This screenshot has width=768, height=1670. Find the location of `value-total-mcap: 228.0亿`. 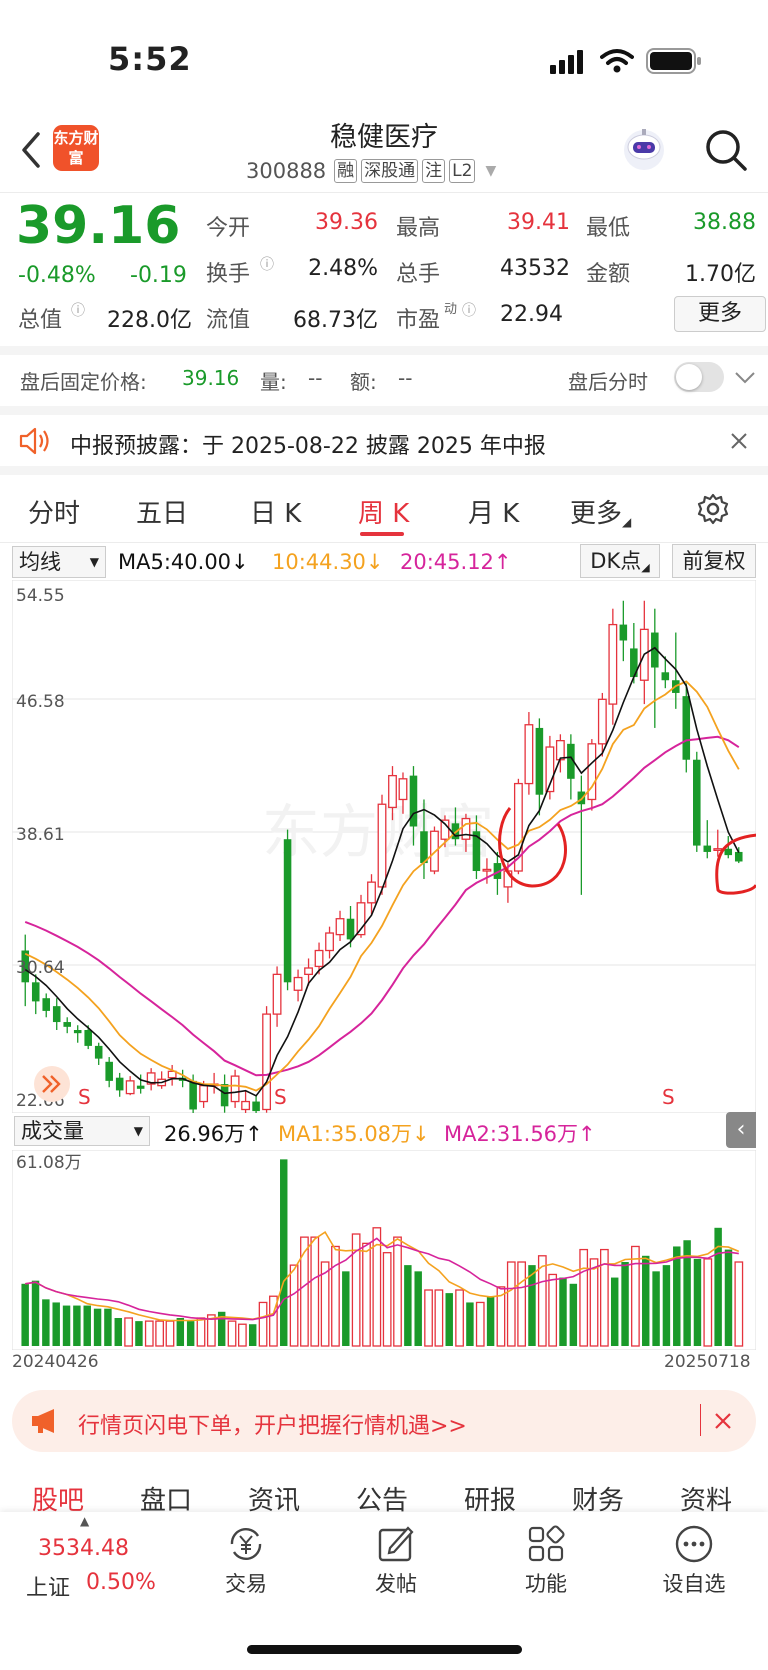

value-total-mcap: 228.0亿 is located at coordinates (149, 320).